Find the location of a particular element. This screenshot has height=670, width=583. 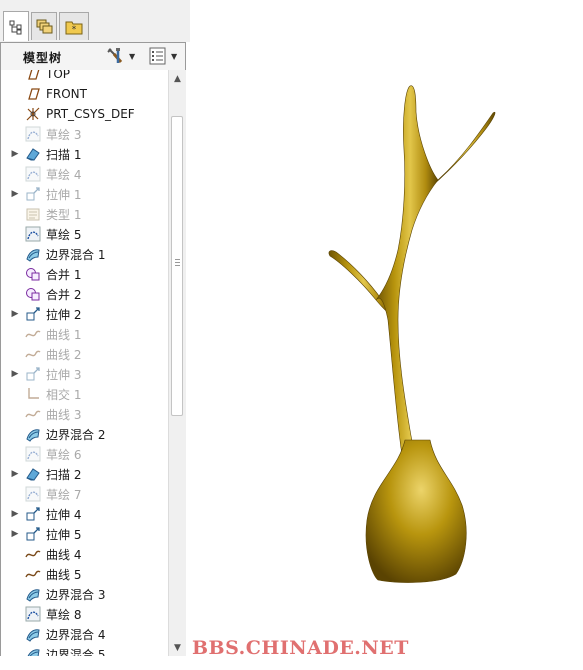

tree-item: ▶ 拉伸 5 is located at coordinates (84, 534).